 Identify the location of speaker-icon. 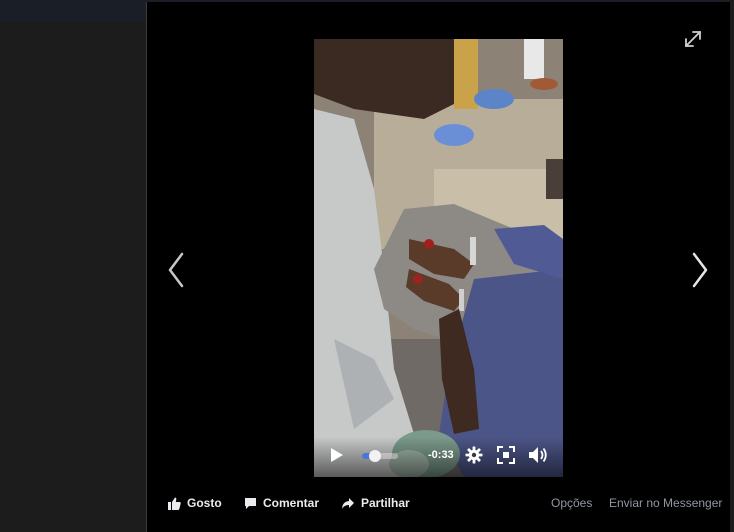
(538, 455).